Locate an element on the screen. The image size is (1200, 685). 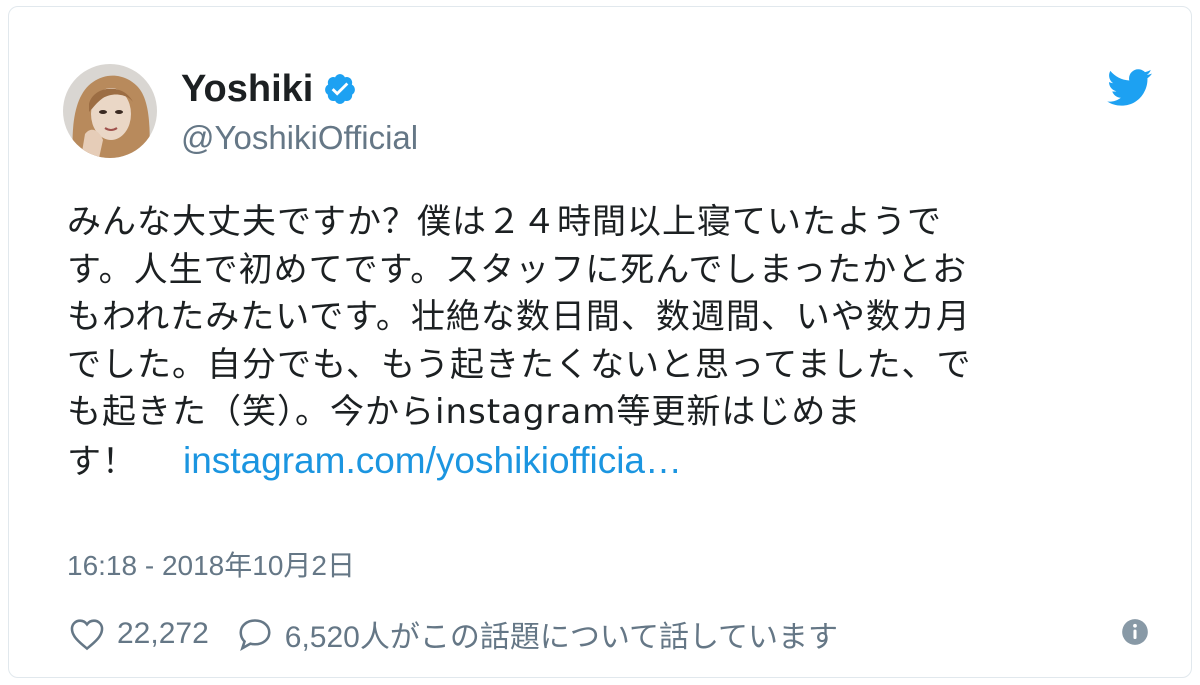
tweet-actions: 22,272 6,520人がこの話題について話しています is located at coordinates (452, 634).